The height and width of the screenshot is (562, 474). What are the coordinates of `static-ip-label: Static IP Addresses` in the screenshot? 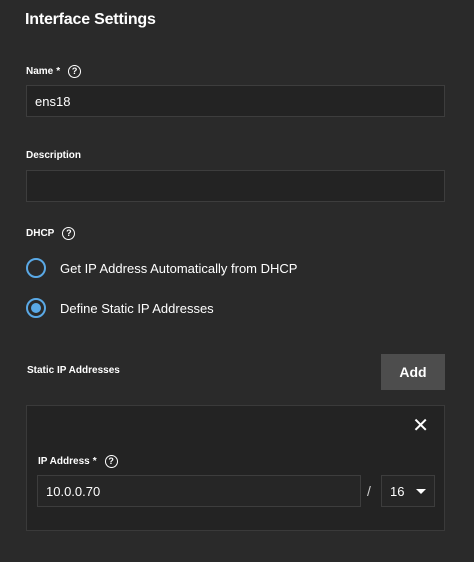 It's located at (73, 370).